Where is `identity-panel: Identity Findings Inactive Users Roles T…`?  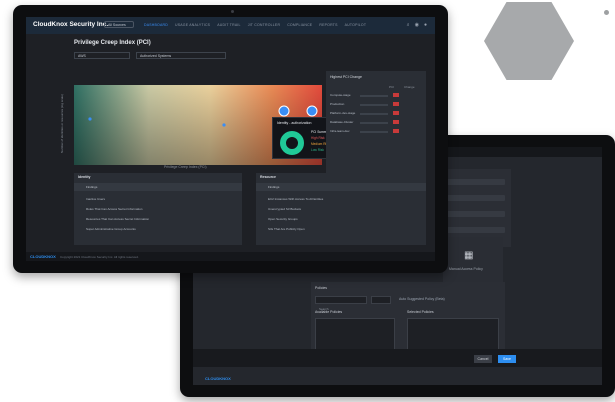
identity-panel: Identity Findings Inactive Users Roles T… is located at coordinates (158, 209).